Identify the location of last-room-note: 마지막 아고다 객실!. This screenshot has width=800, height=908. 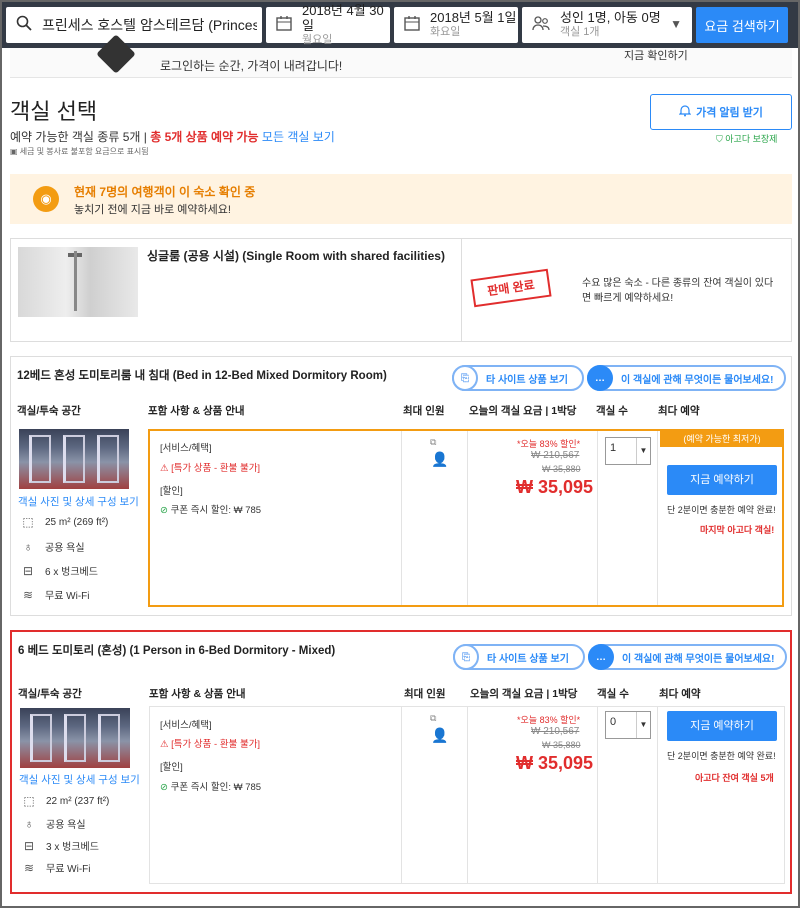
(737, 530).